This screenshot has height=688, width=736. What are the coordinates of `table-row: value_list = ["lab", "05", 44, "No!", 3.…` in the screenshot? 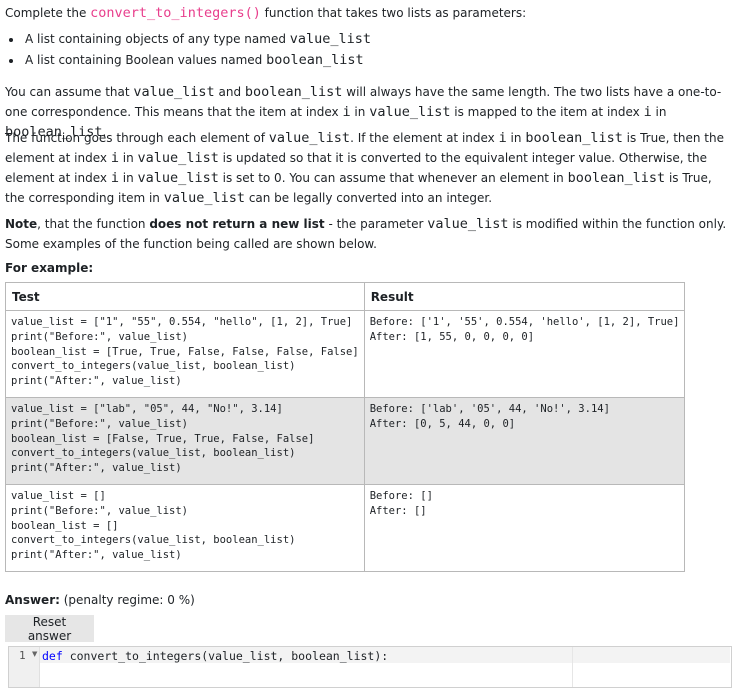 It's located at (345, 440).